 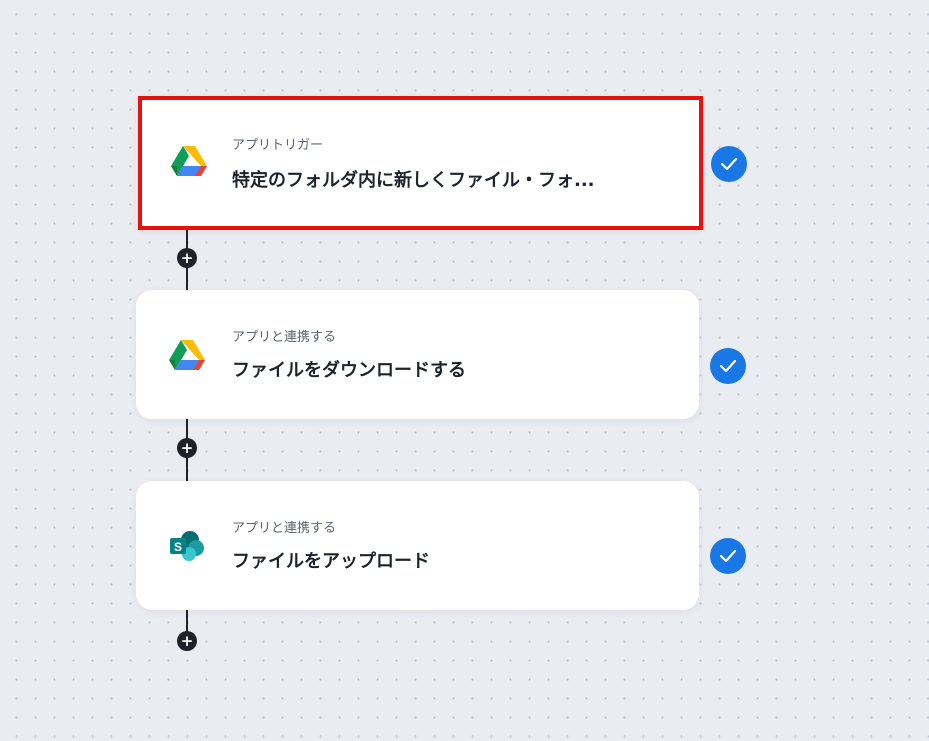 What do you see at coordinates (349, 370) in the screenshot?
I see `step-title: ファイルをダウンロードする` at bounding box center [349, 370].